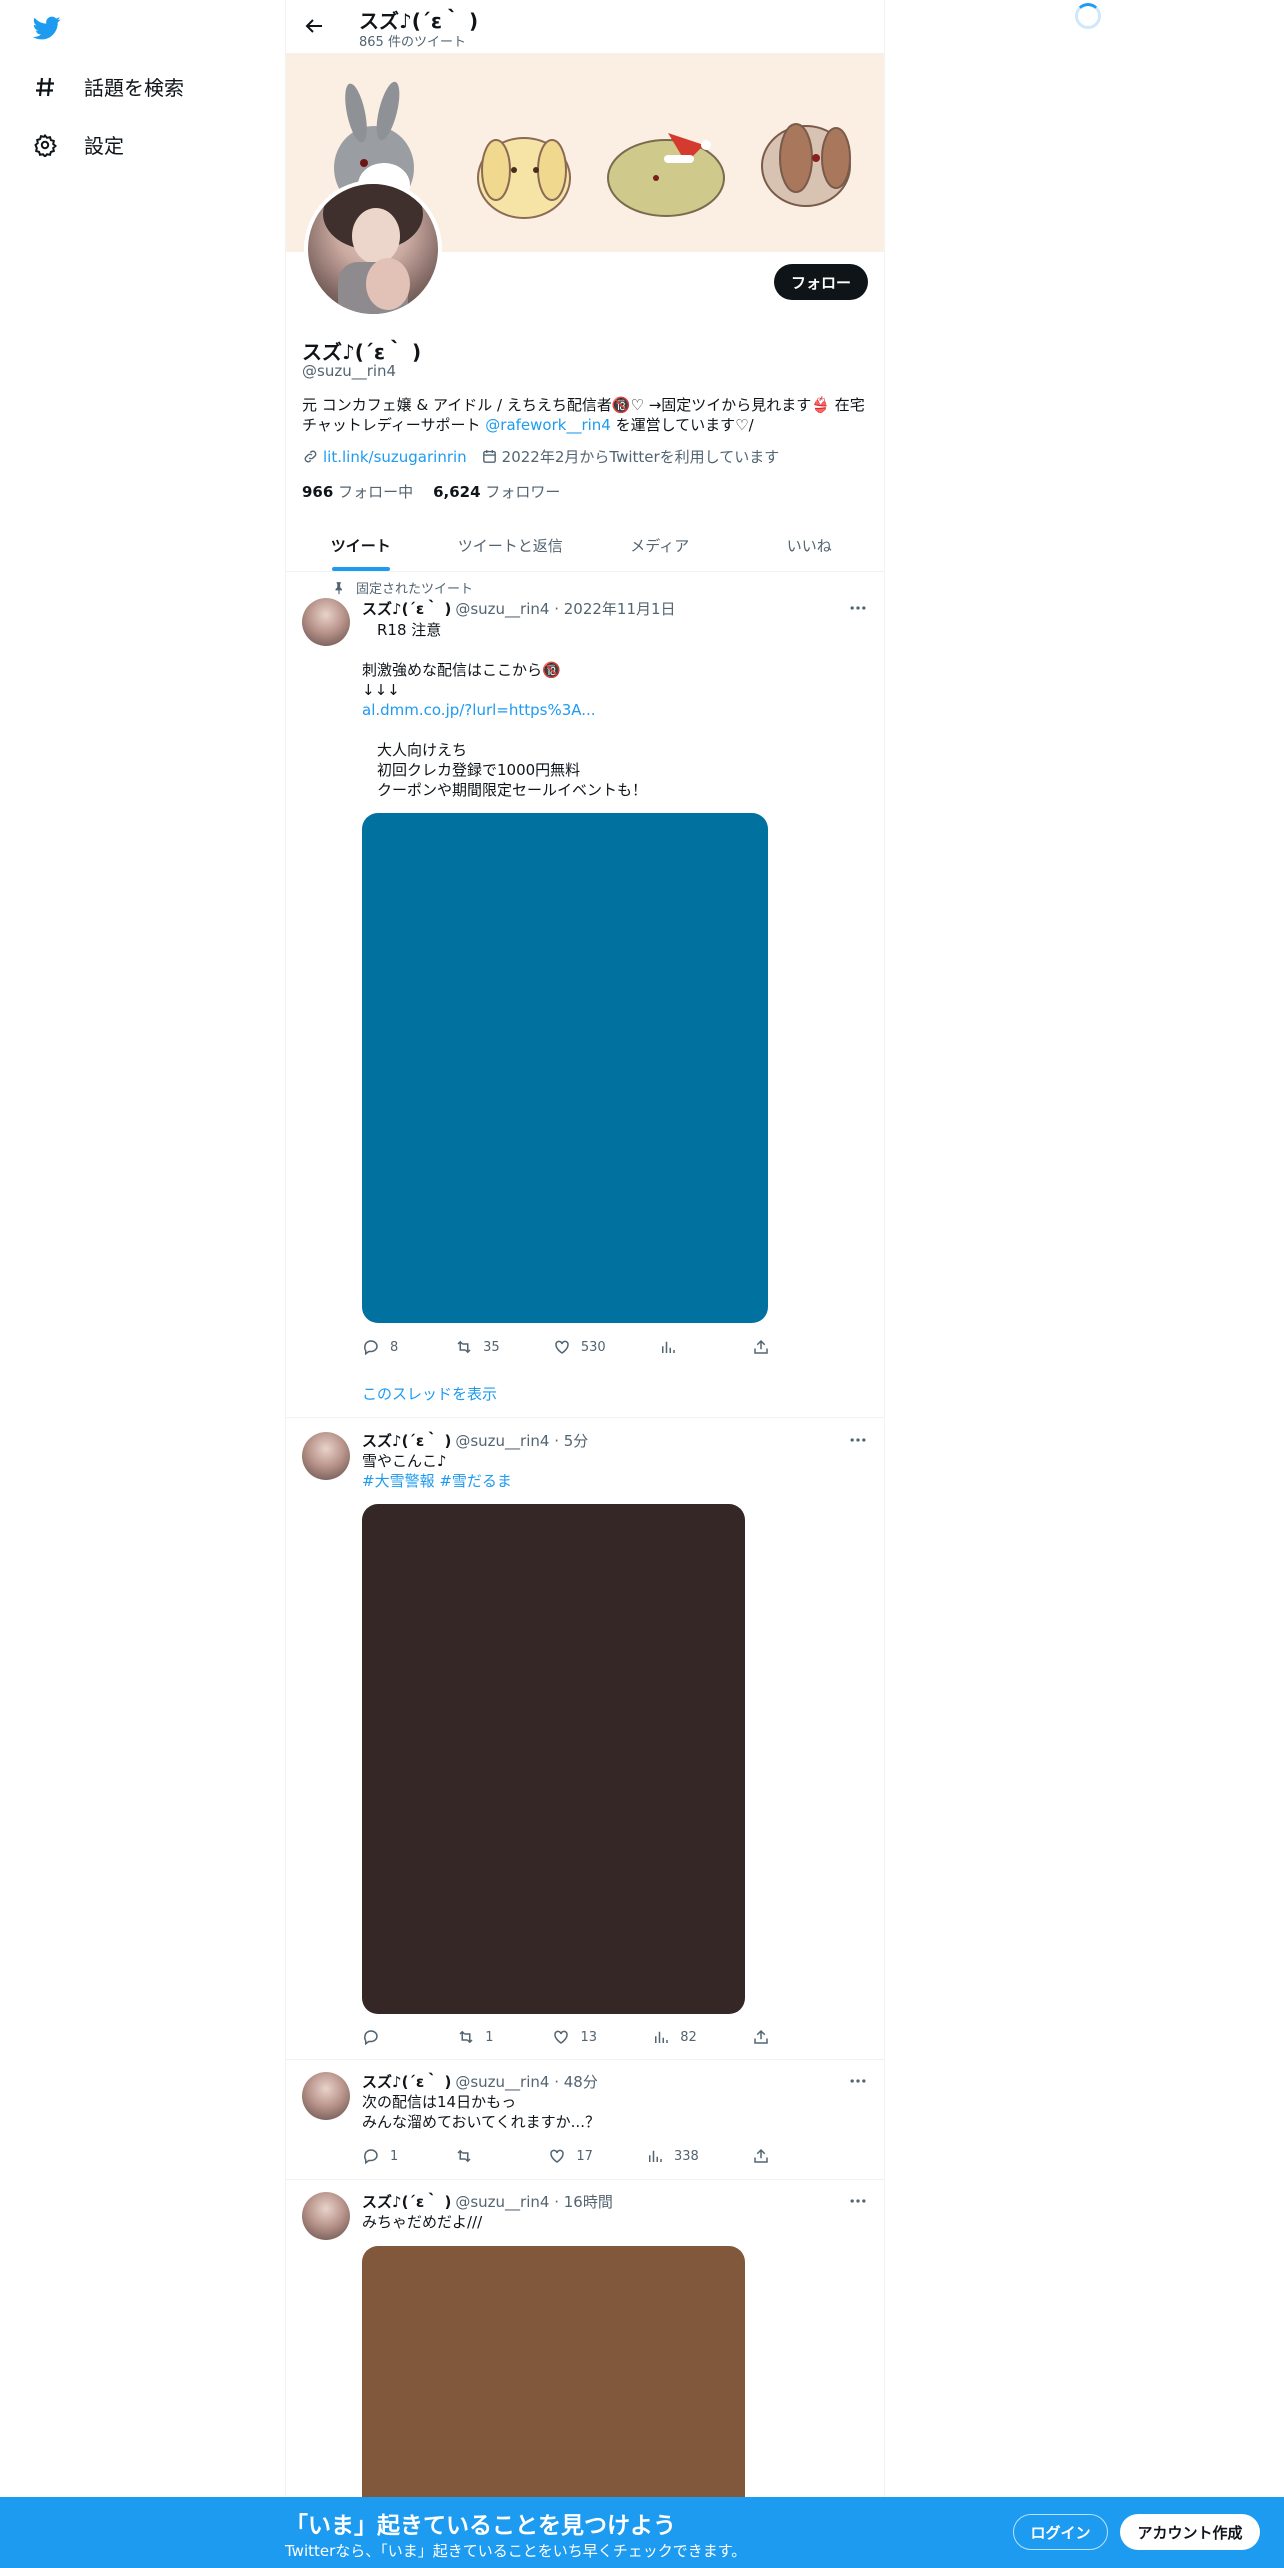  I want to click on followers-stat: 6,624 フォロワー, so click(496, 491).